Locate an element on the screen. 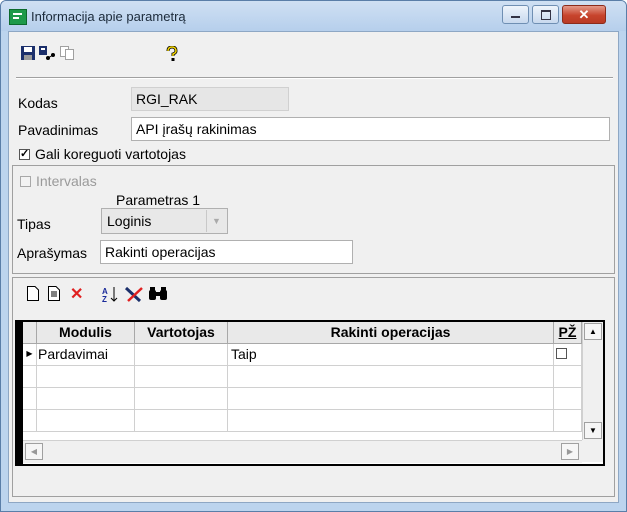  help-icon is located at coordinates (172, 53).